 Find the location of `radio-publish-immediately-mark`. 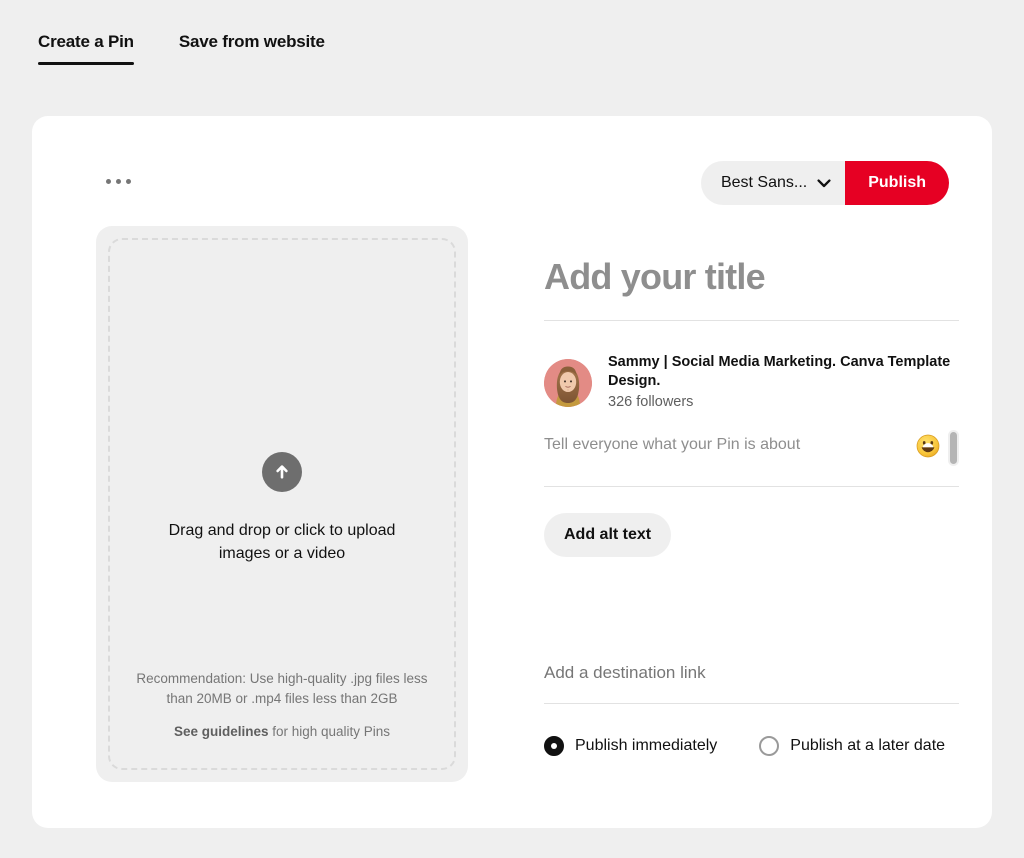

radio-publish-immediately-mark is located at coordinates (554, 746).